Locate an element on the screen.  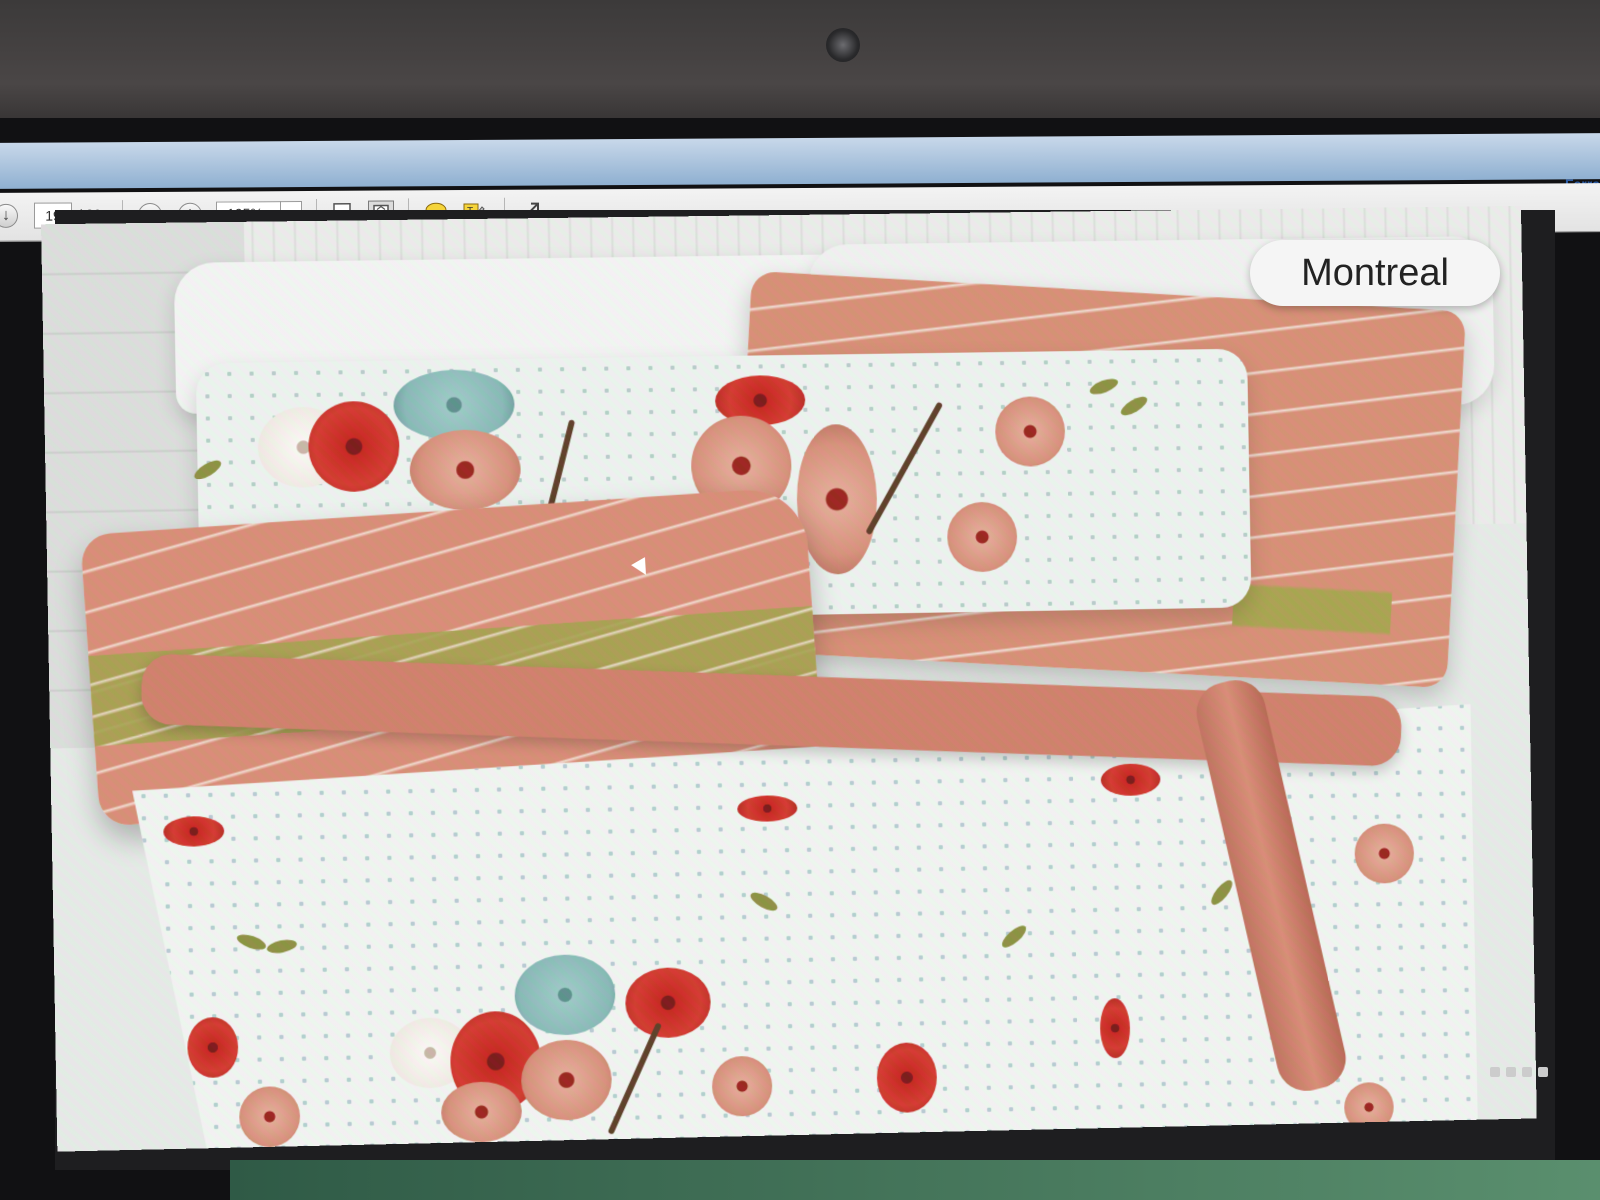
next-page-icon: ↓ is located at coordinates (9, 215).